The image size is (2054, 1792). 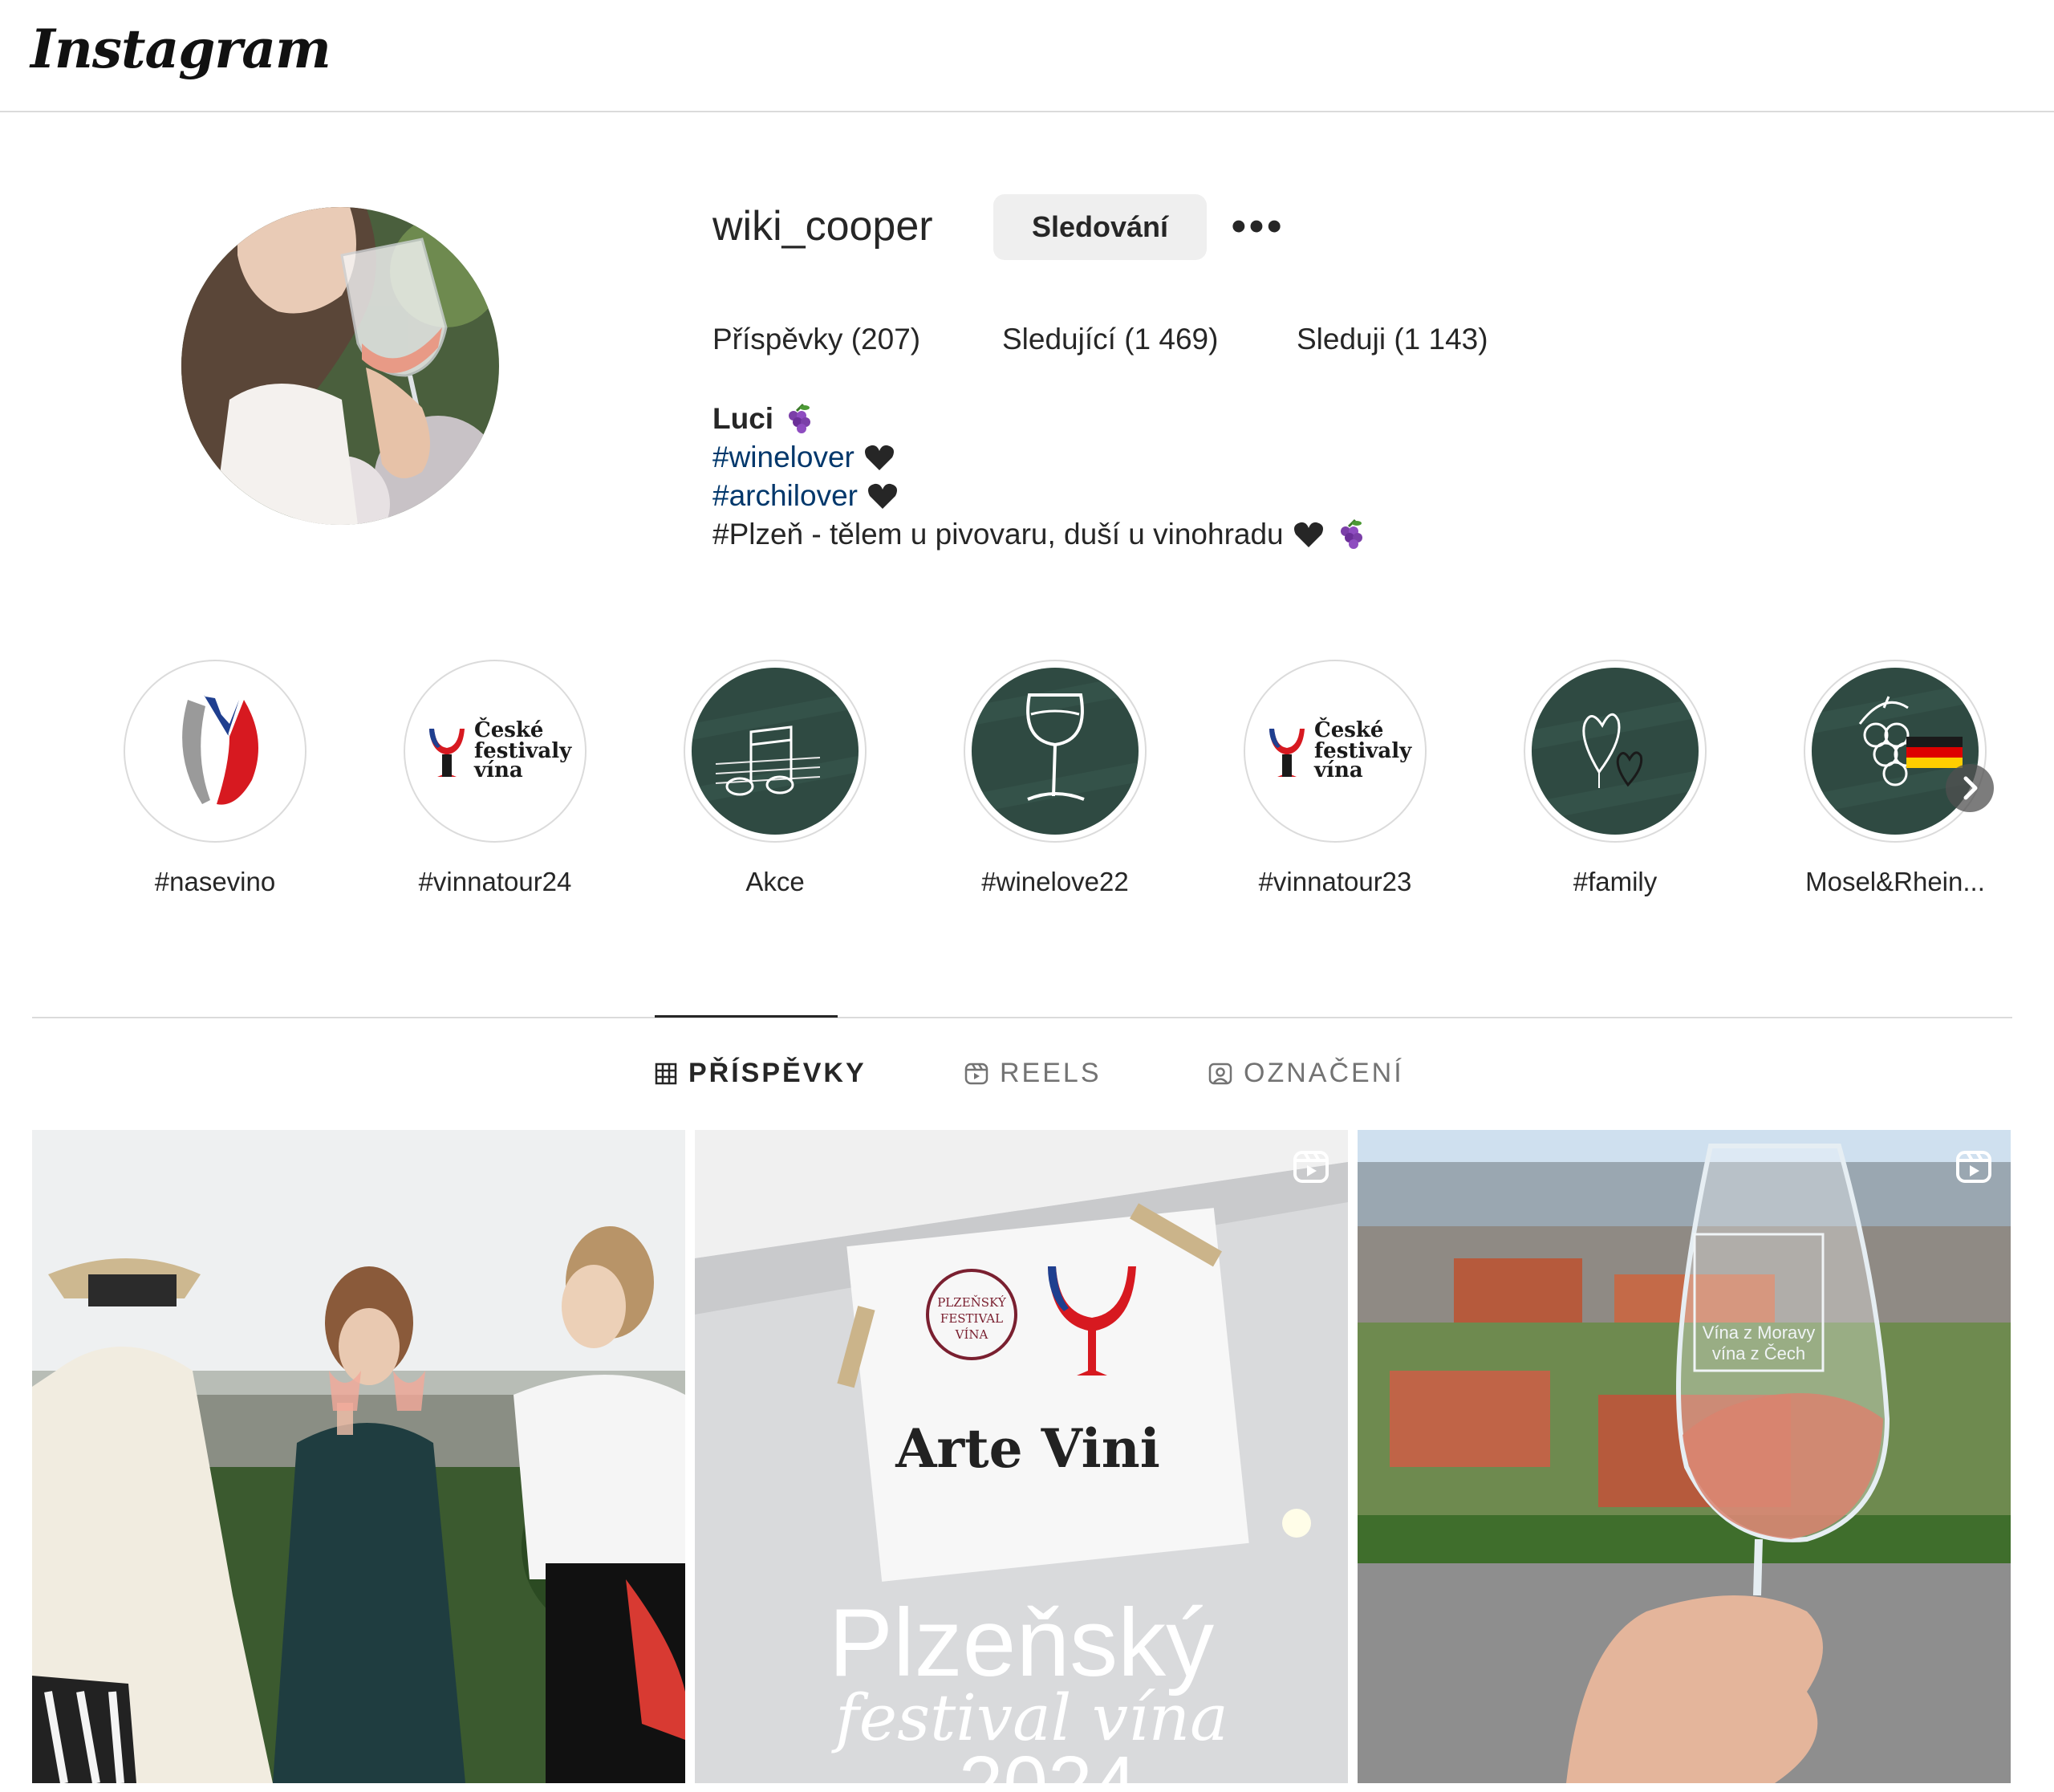 I want to click on tagged-user-icon, so click(x=1220, y=1073).